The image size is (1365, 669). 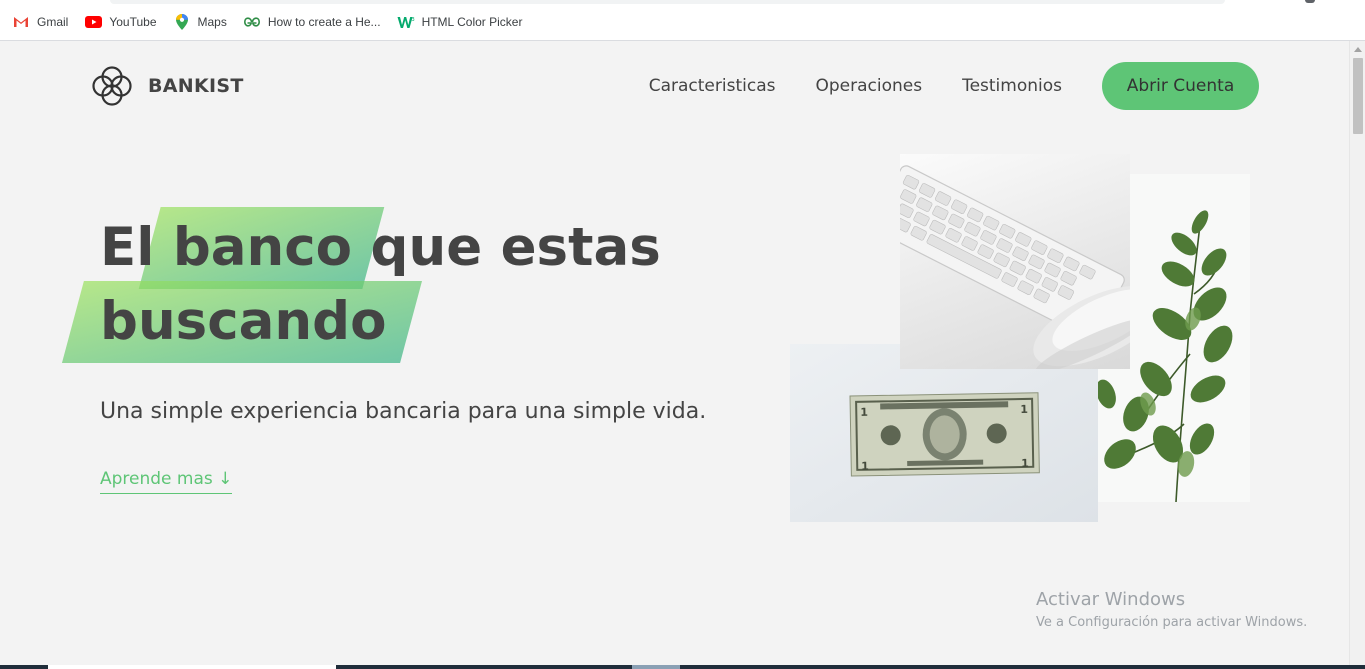 I want to click on svg-text: 3, so click(x=412, y=20).